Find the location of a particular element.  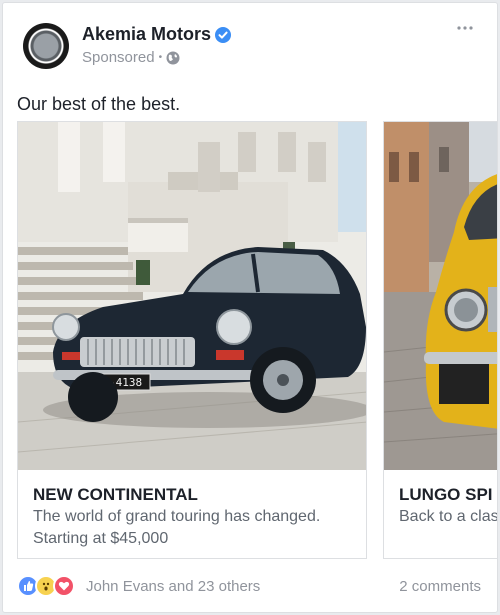

verified-badge-icon is located at coordinates (223, 35).